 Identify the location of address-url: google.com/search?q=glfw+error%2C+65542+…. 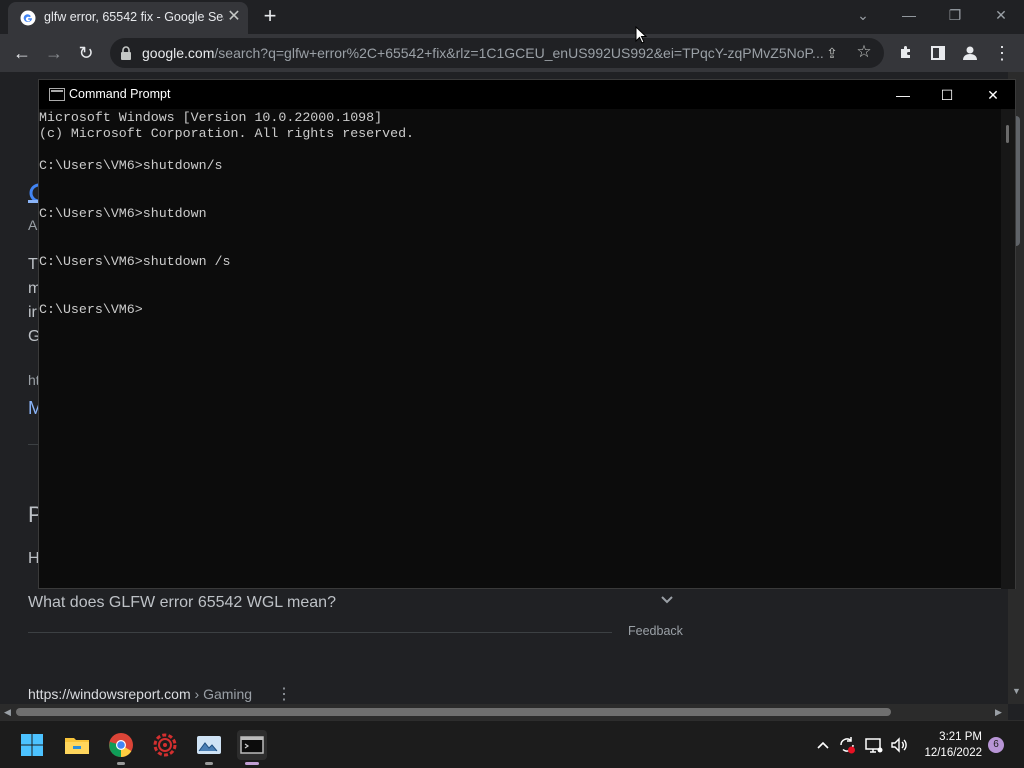
(487, 53).